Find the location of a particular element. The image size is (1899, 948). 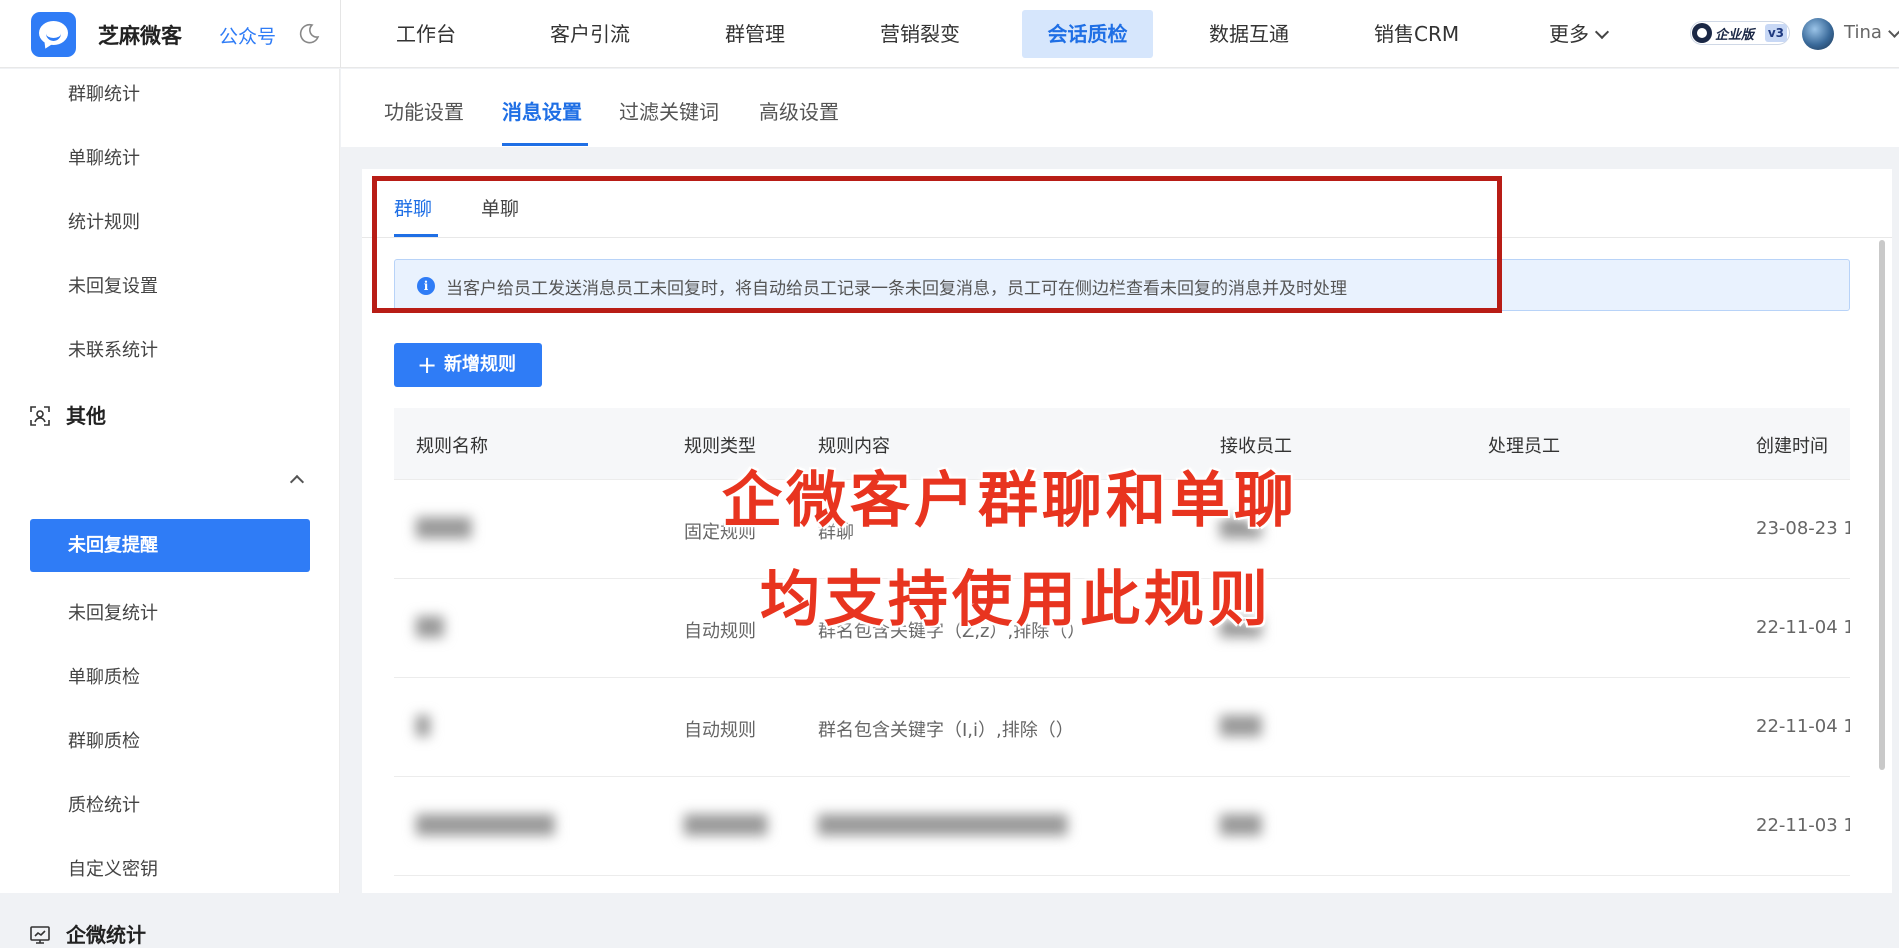

overlay-caption-line2: 均支持使用此规则 is located at coordinates (1016, 600).